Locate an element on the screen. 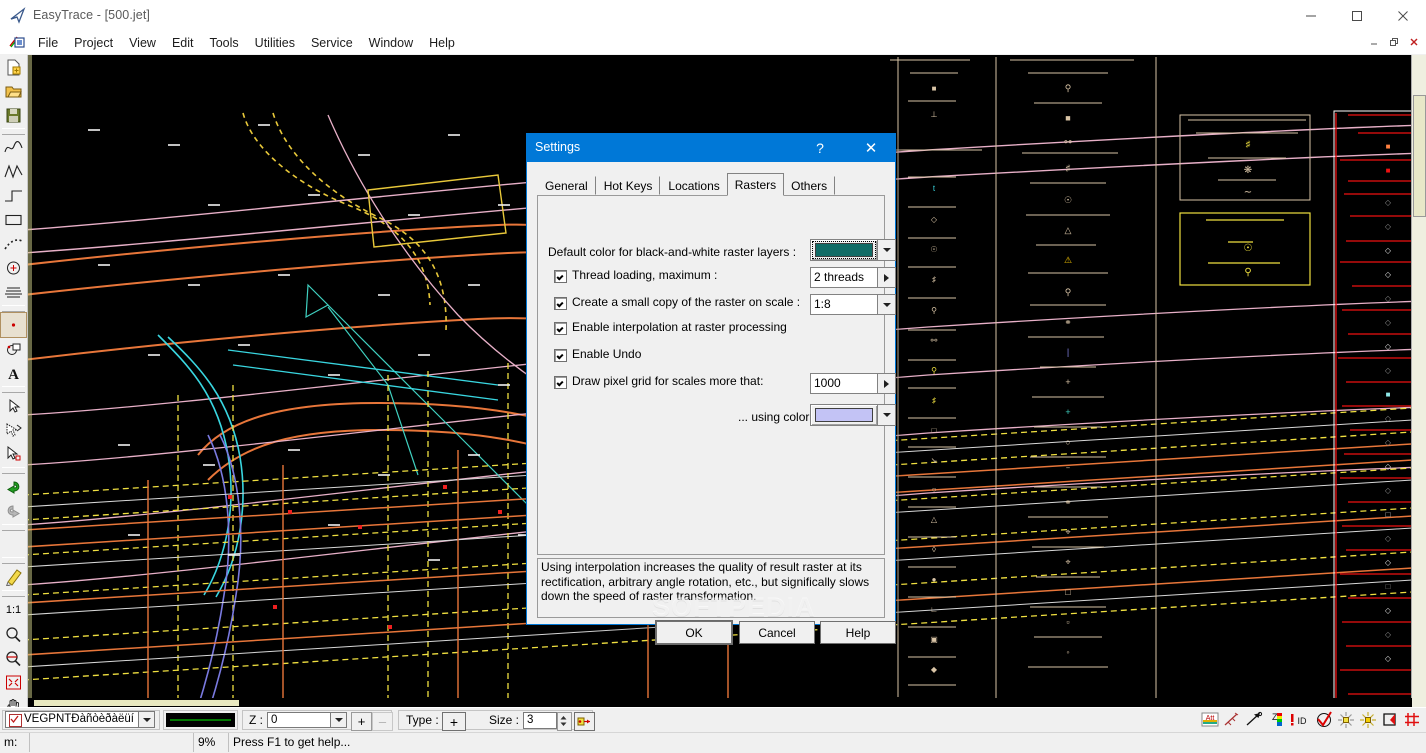 The image size is (1426, 753). ok-button: OK is located at coordinates (694, 632).